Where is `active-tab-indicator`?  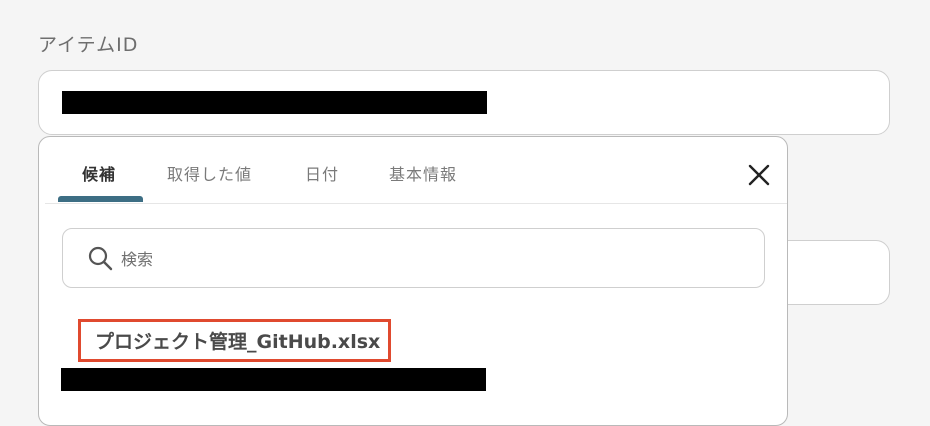 active-tab-indicator is located at coordinates (100, 199).